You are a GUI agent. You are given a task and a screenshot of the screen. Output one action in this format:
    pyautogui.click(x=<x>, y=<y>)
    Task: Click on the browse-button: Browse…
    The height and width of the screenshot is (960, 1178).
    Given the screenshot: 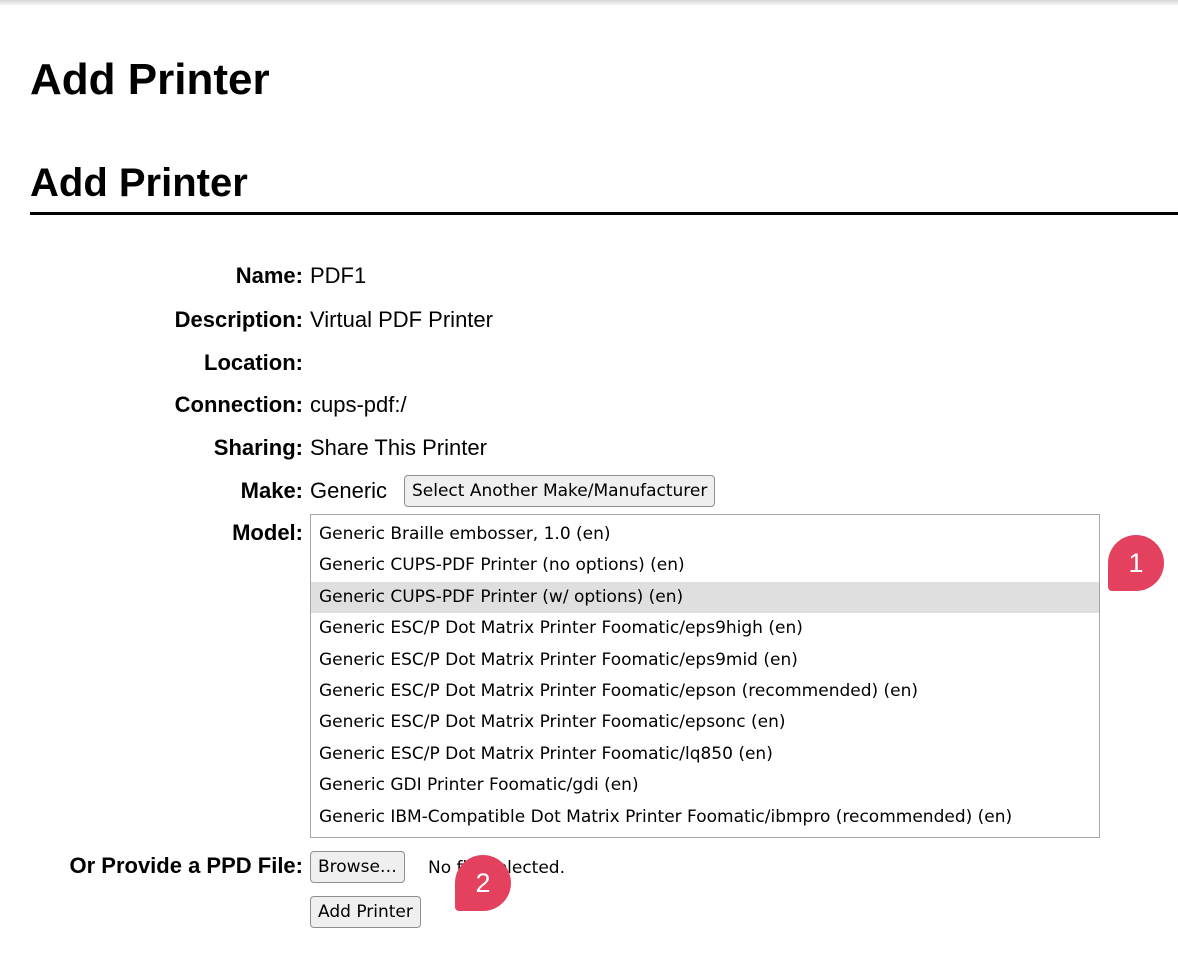 What is the action you would take?
    pyautogui.click(x=357, y=867)
    